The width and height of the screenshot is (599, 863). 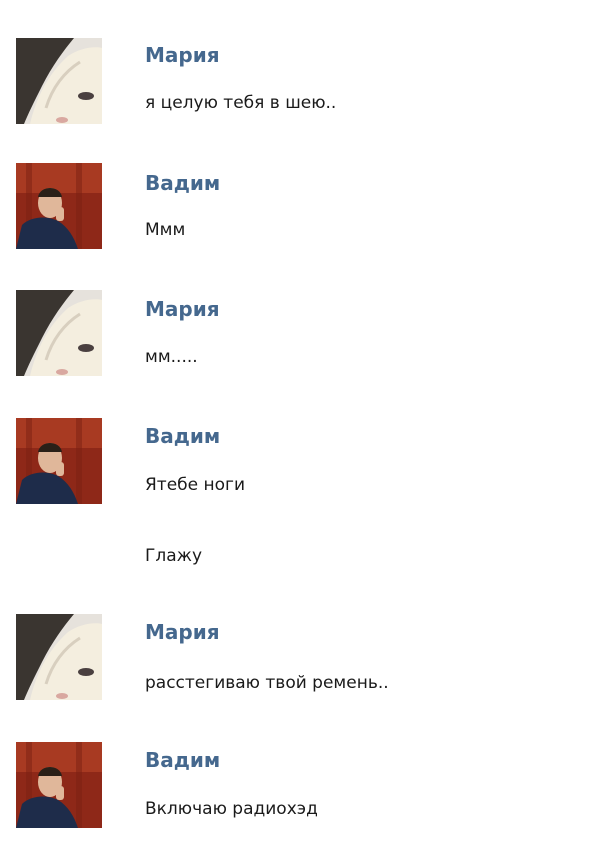 I want to click on message-text: Ятебе ноги, so click(x=195, y=485).